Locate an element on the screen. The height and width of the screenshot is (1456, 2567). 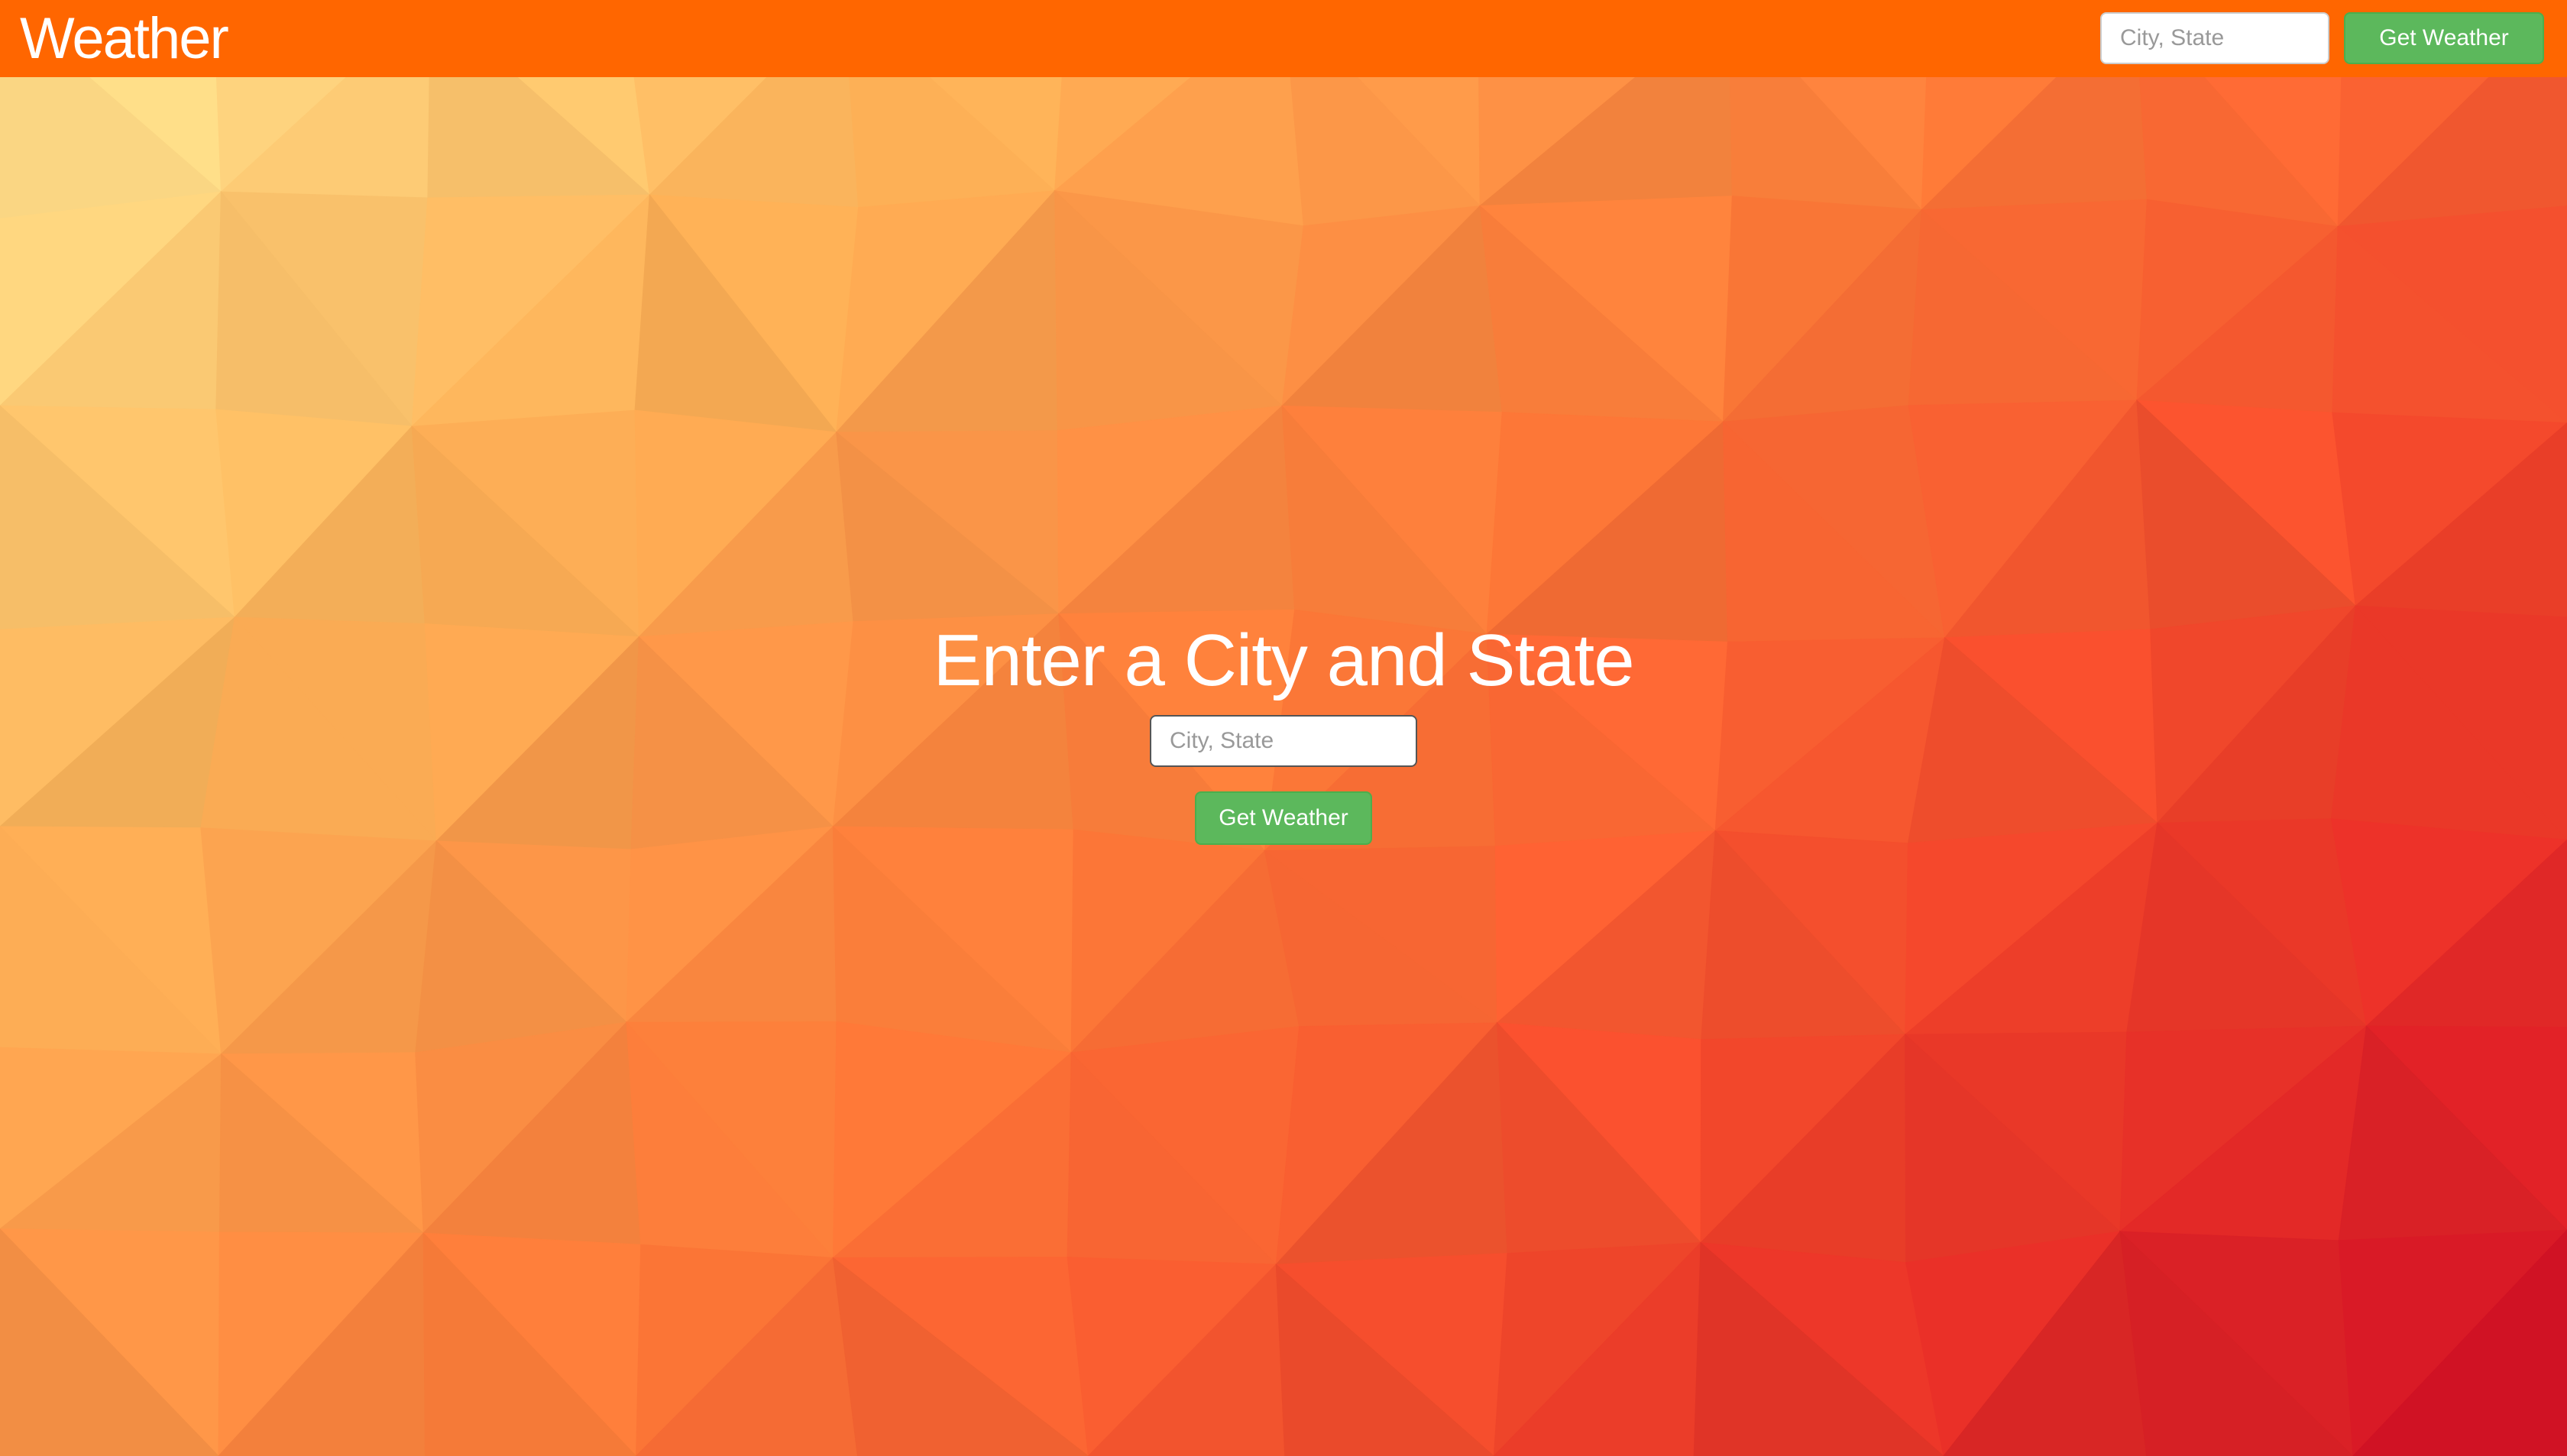
navbar-city-input is located at coordinates (2214, 38).